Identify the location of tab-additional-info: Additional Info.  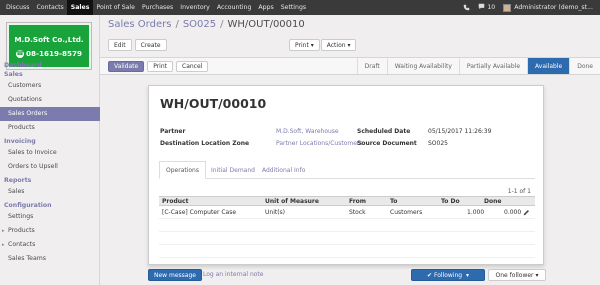
(283, 170).